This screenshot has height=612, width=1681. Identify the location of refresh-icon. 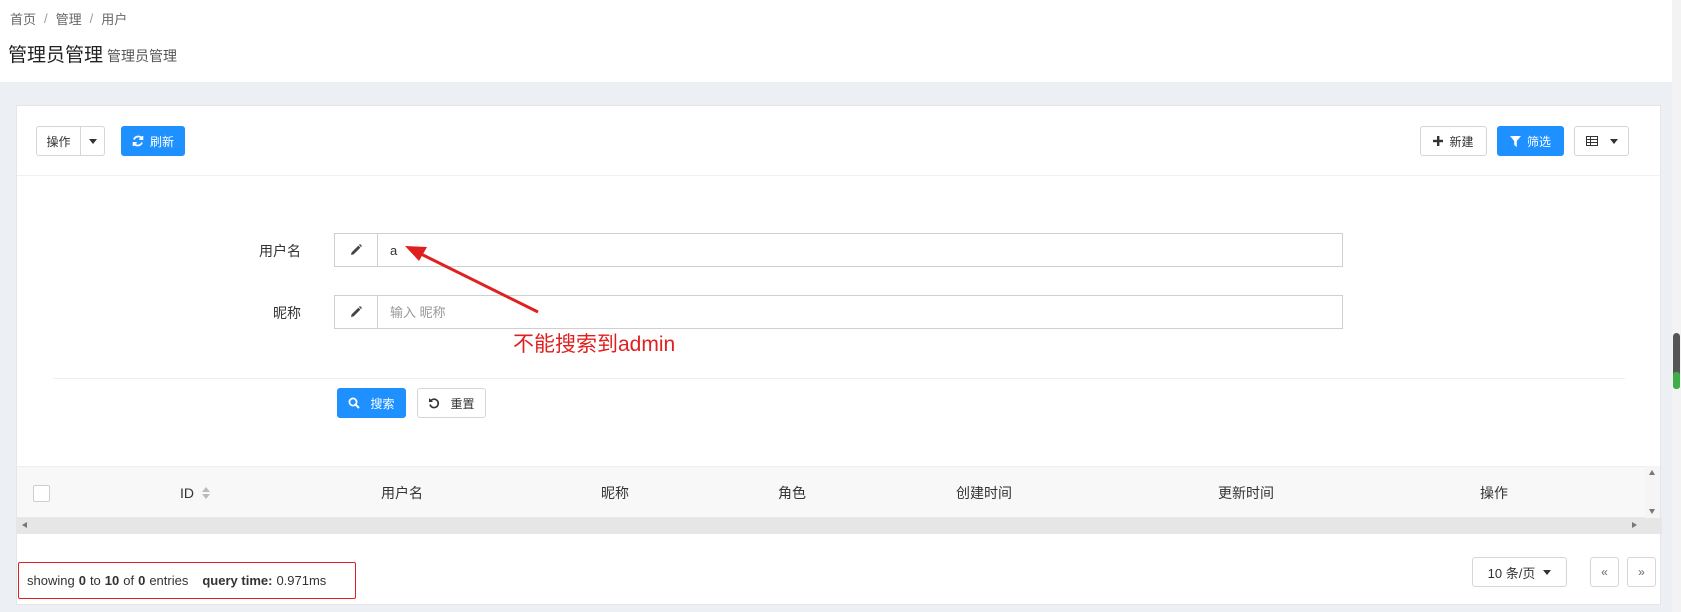
(138, 141).